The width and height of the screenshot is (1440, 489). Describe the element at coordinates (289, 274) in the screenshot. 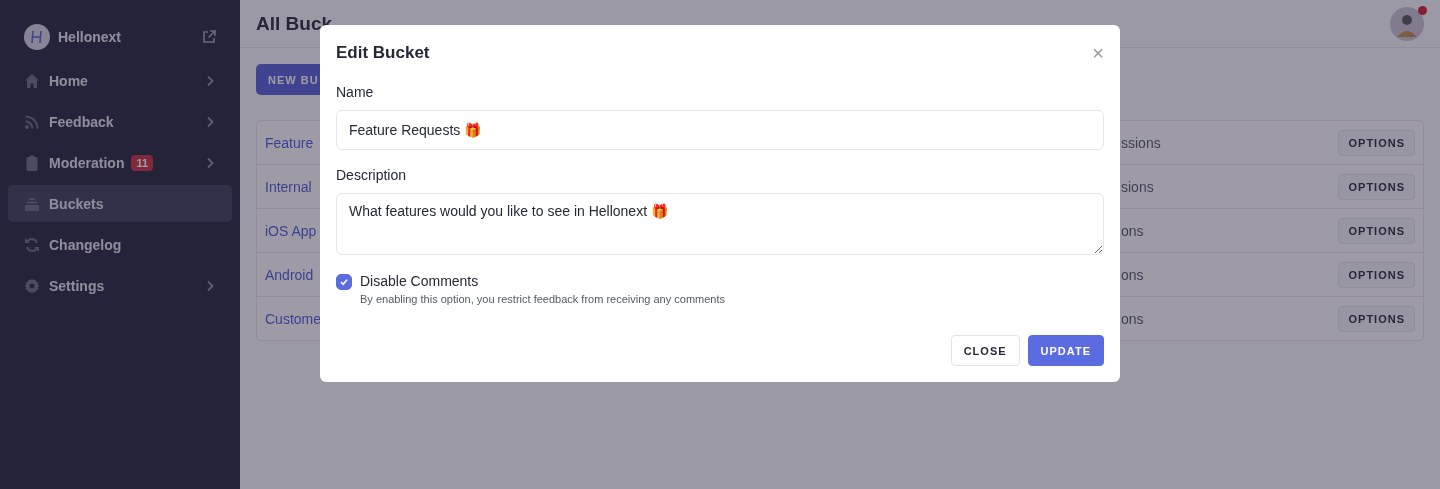

I see `bucket-link: Android` at that location.